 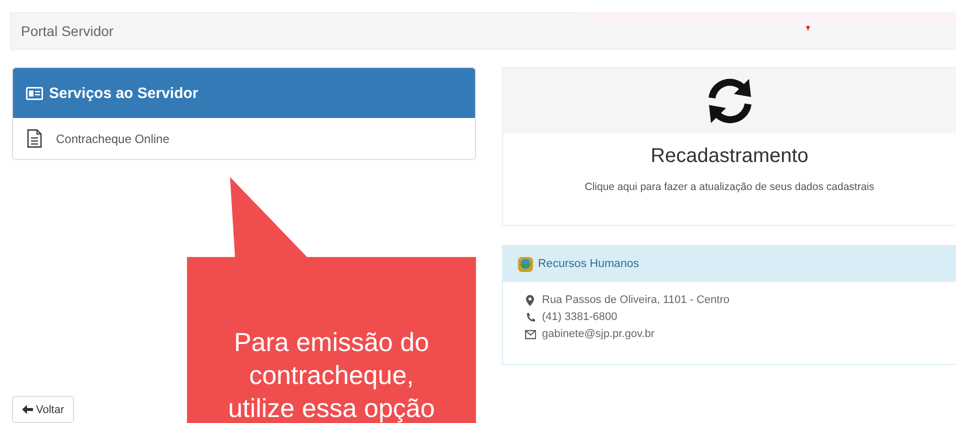 What do you see at coordinates (530, 317) in the screenshot?
I see `phone-icon` at bounding box center [530, 317].